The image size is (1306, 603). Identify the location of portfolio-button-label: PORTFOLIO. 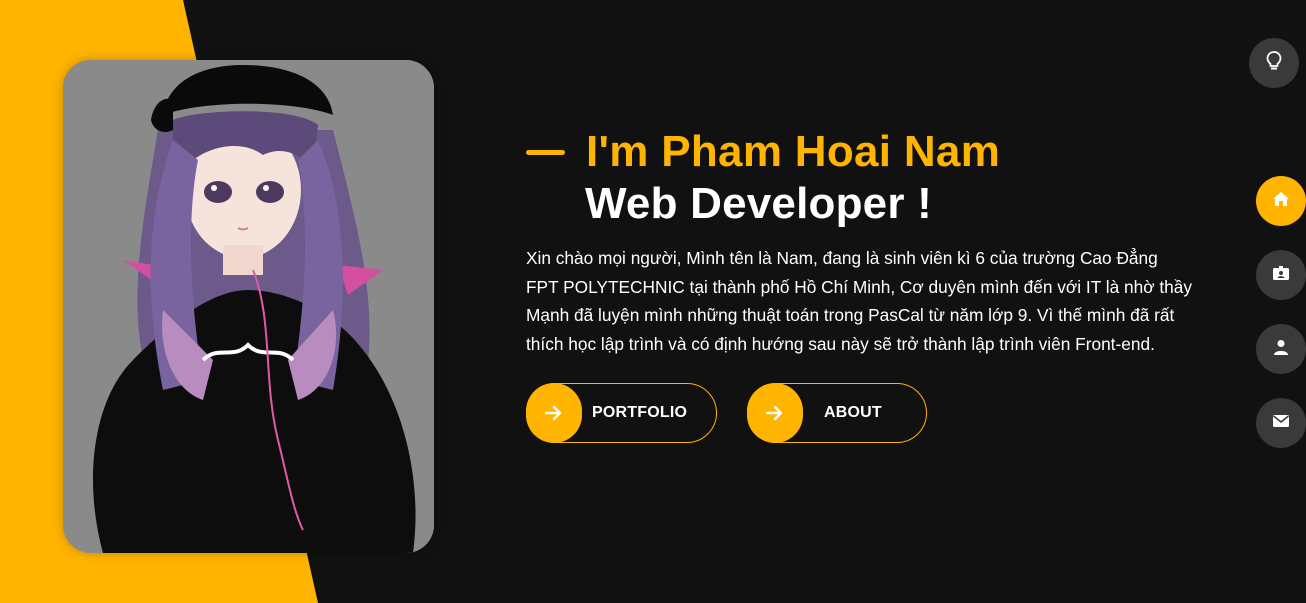
(640, 412).